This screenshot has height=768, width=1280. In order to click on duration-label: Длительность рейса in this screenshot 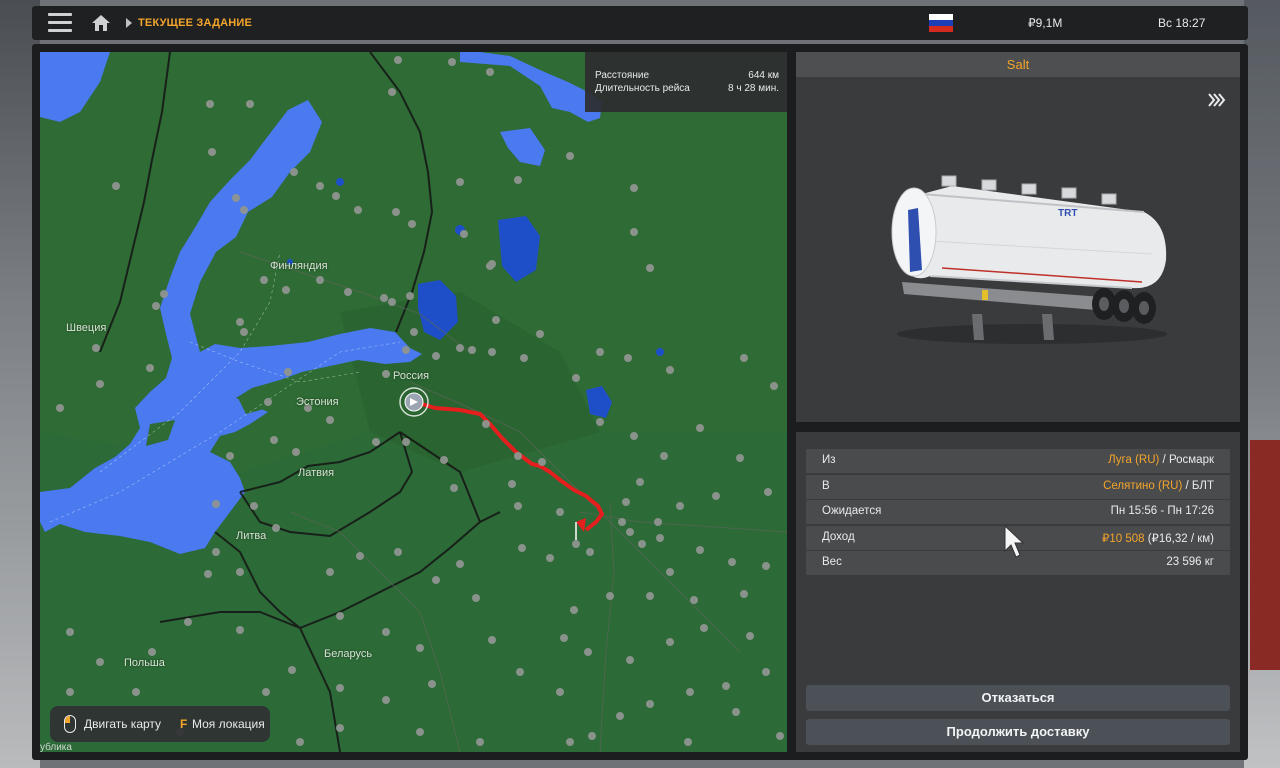, I will do `click(642, 88)`.